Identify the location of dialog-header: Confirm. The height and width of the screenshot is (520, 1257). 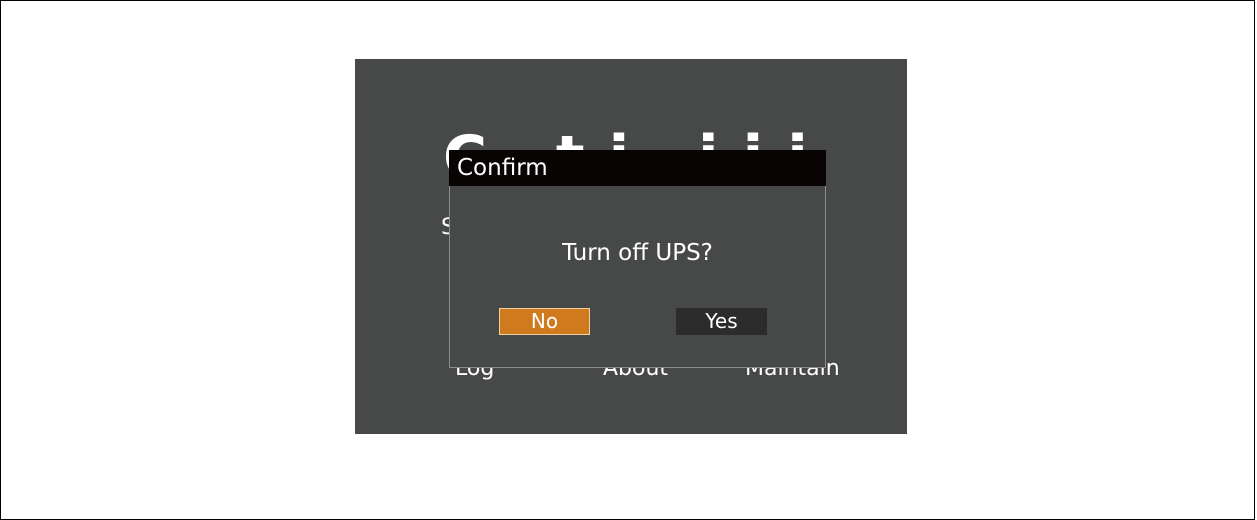
(637, 168).